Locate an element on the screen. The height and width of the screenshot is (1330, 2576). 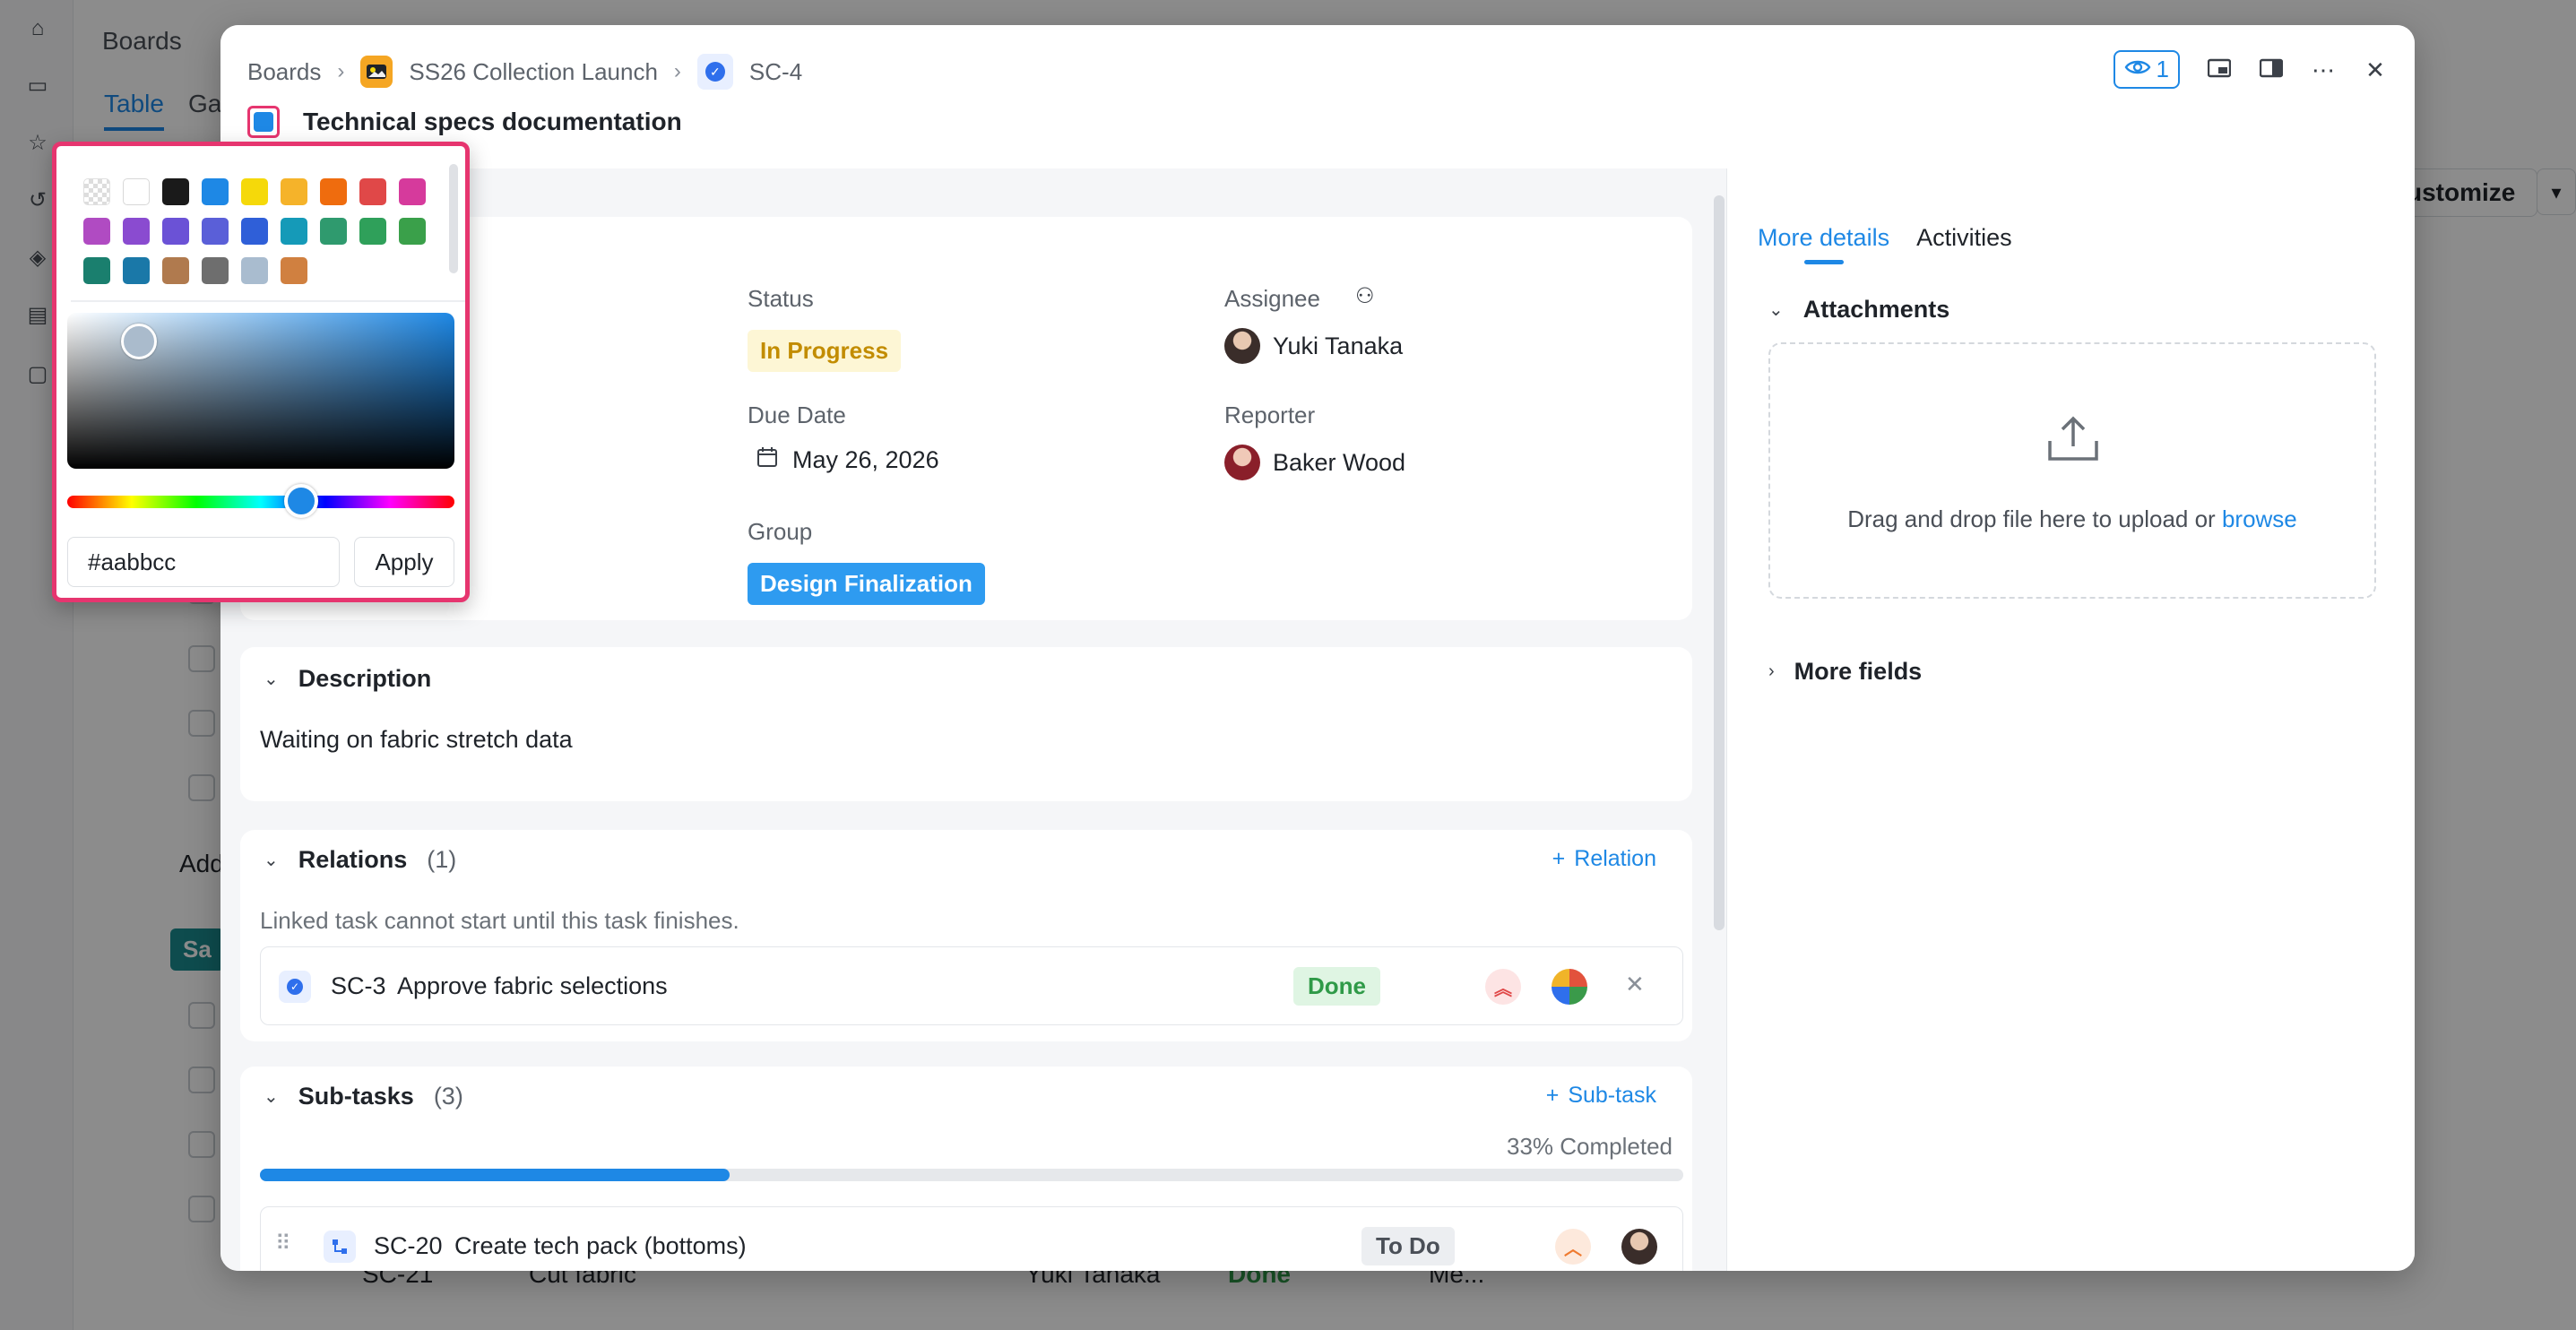
tab-activities: Activities is located at coordinates (1964, 238).